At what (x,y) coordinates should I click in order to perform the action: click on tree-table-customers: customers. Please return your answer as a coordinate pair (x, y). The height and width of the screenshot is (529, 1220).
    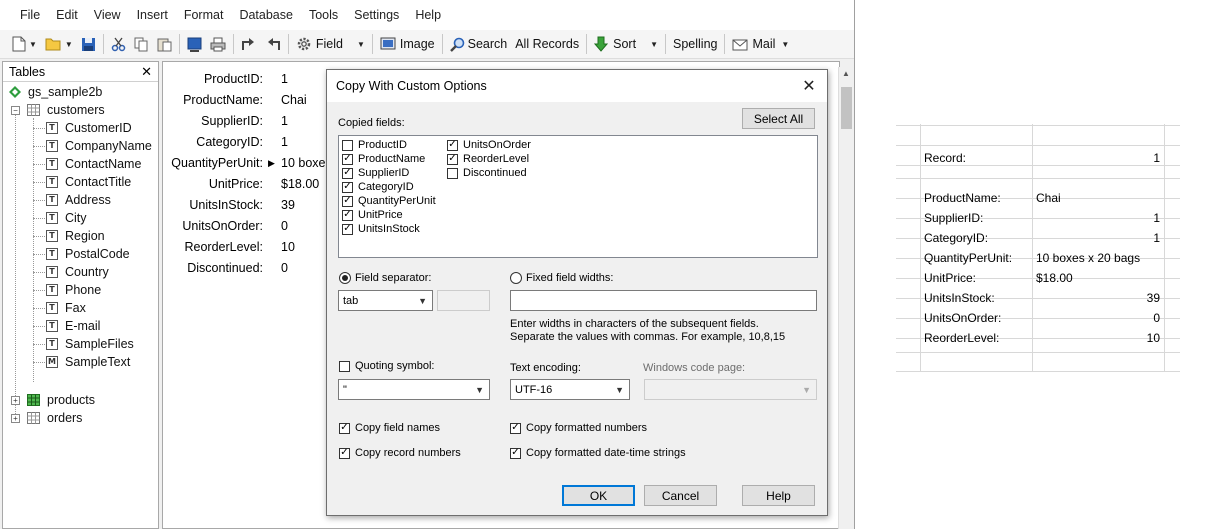
    Looking at the image, I should click on (66, 110).